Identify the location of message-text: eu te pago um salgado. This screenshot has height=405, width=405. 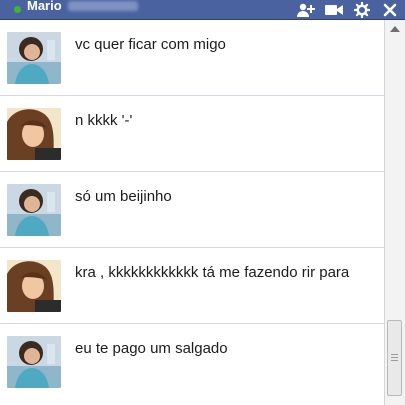
(151, 348).